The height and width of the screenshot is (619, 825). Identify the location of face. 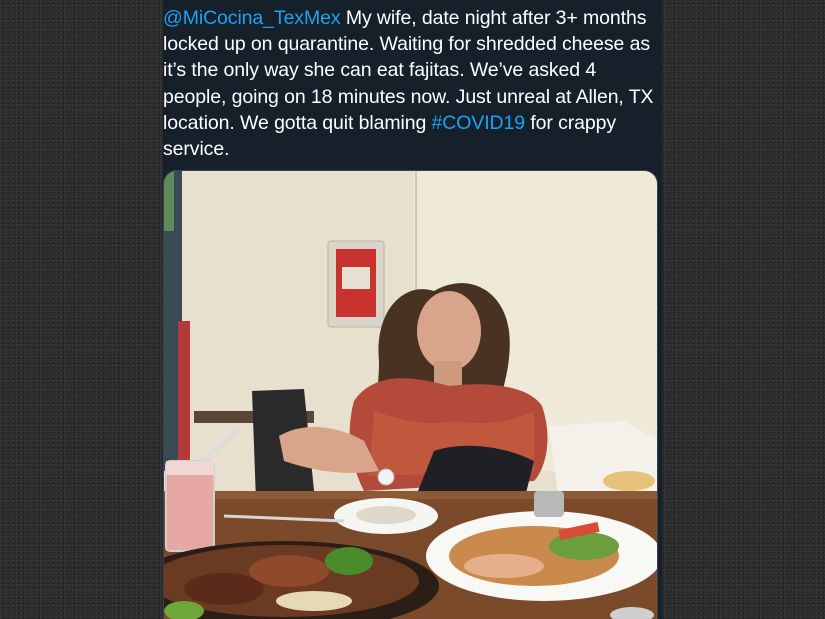
(449, 331).